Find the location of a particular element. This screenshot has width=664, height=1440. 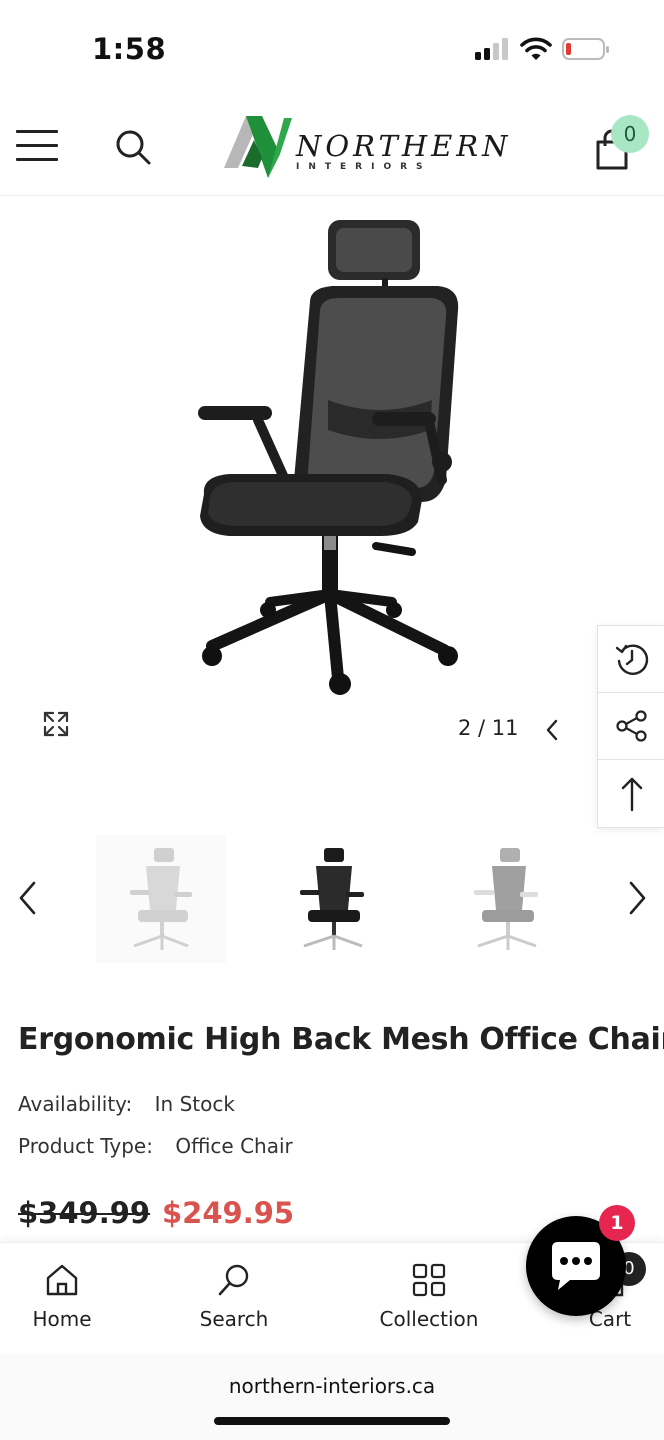

browser-url-bar: northern-interiors.ca is located at coordinates (332, 1397).